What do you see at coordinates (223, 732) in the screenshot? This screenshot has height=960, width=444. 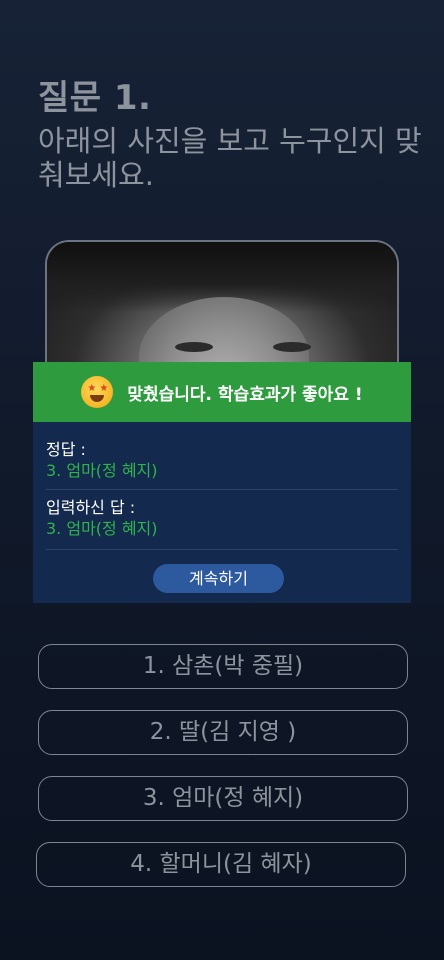 I see `option-button-2: 2. 딸(김 지영 )` at bounding box center [223, 732].